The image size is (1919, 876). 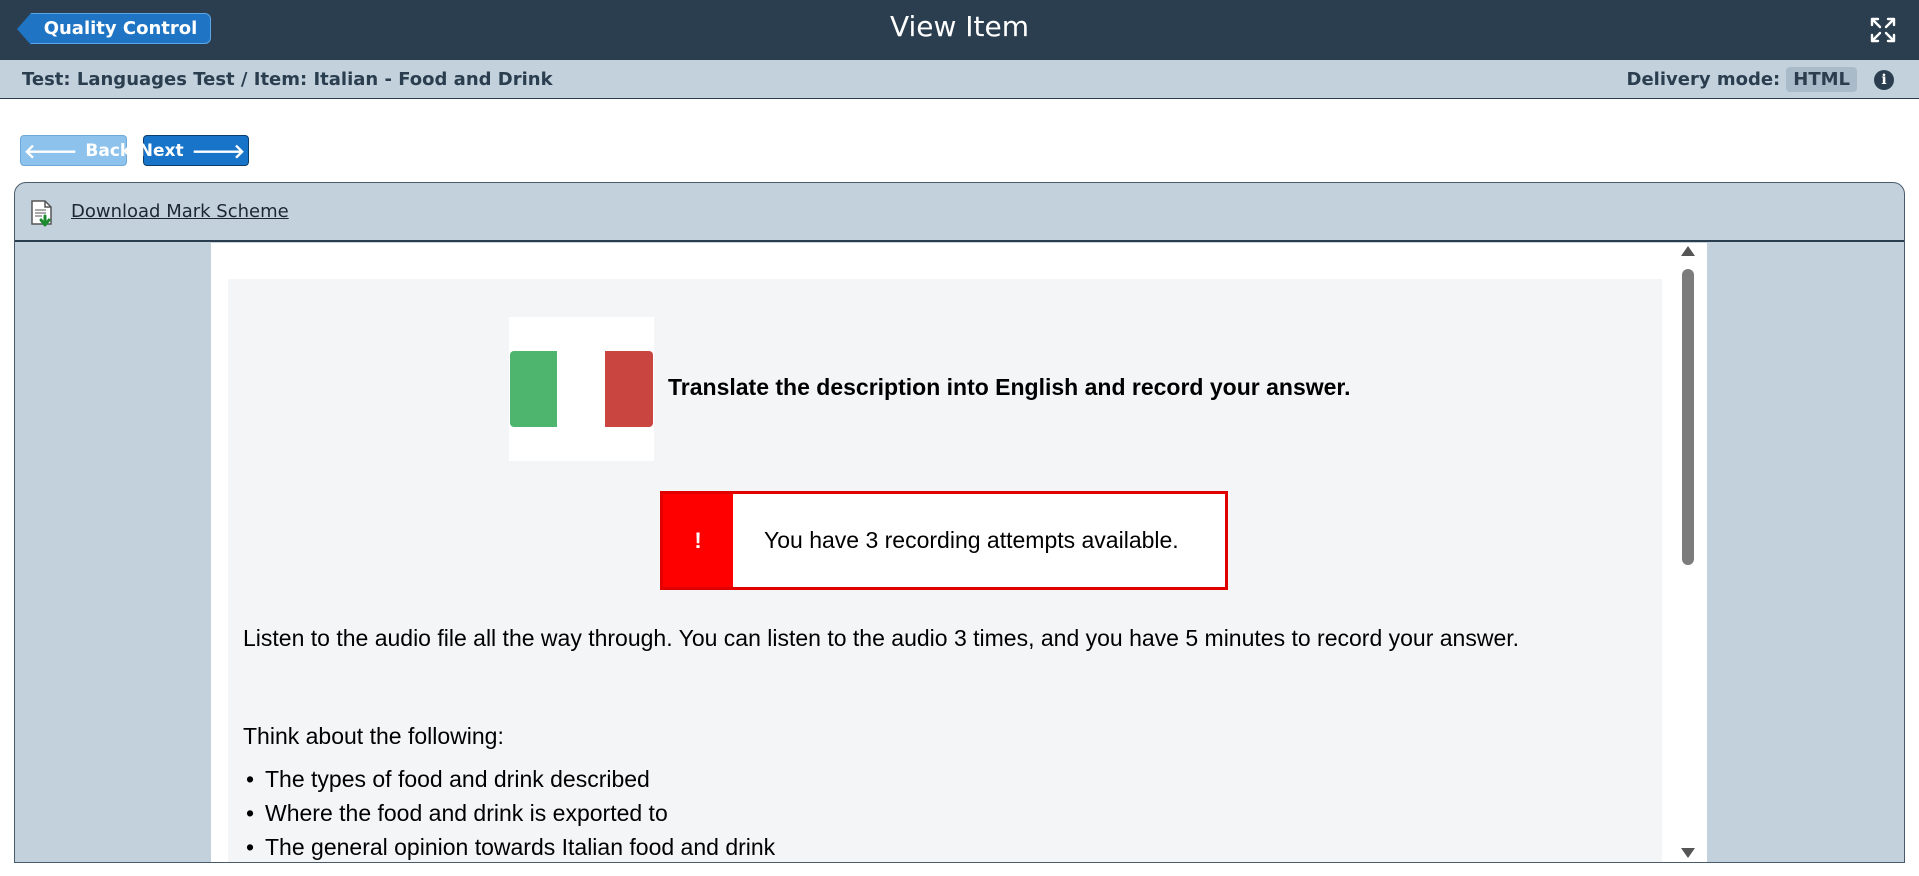 I want to click on back-button: 🡐 Back, so click(x=75, y=150).